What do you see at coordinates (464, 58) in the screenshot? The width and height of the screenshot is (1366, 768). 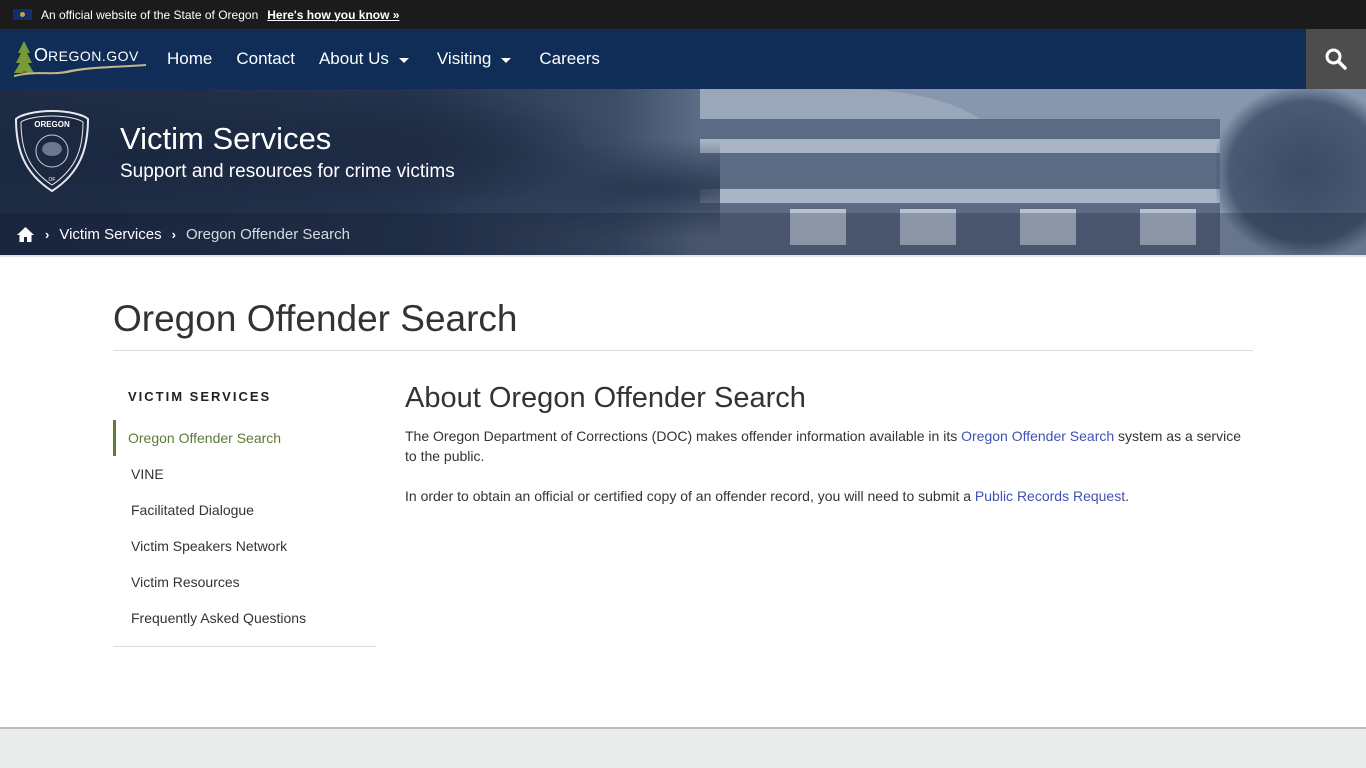 I see `nav-visiting-label: Visiting` at bounding box center [464, 58].